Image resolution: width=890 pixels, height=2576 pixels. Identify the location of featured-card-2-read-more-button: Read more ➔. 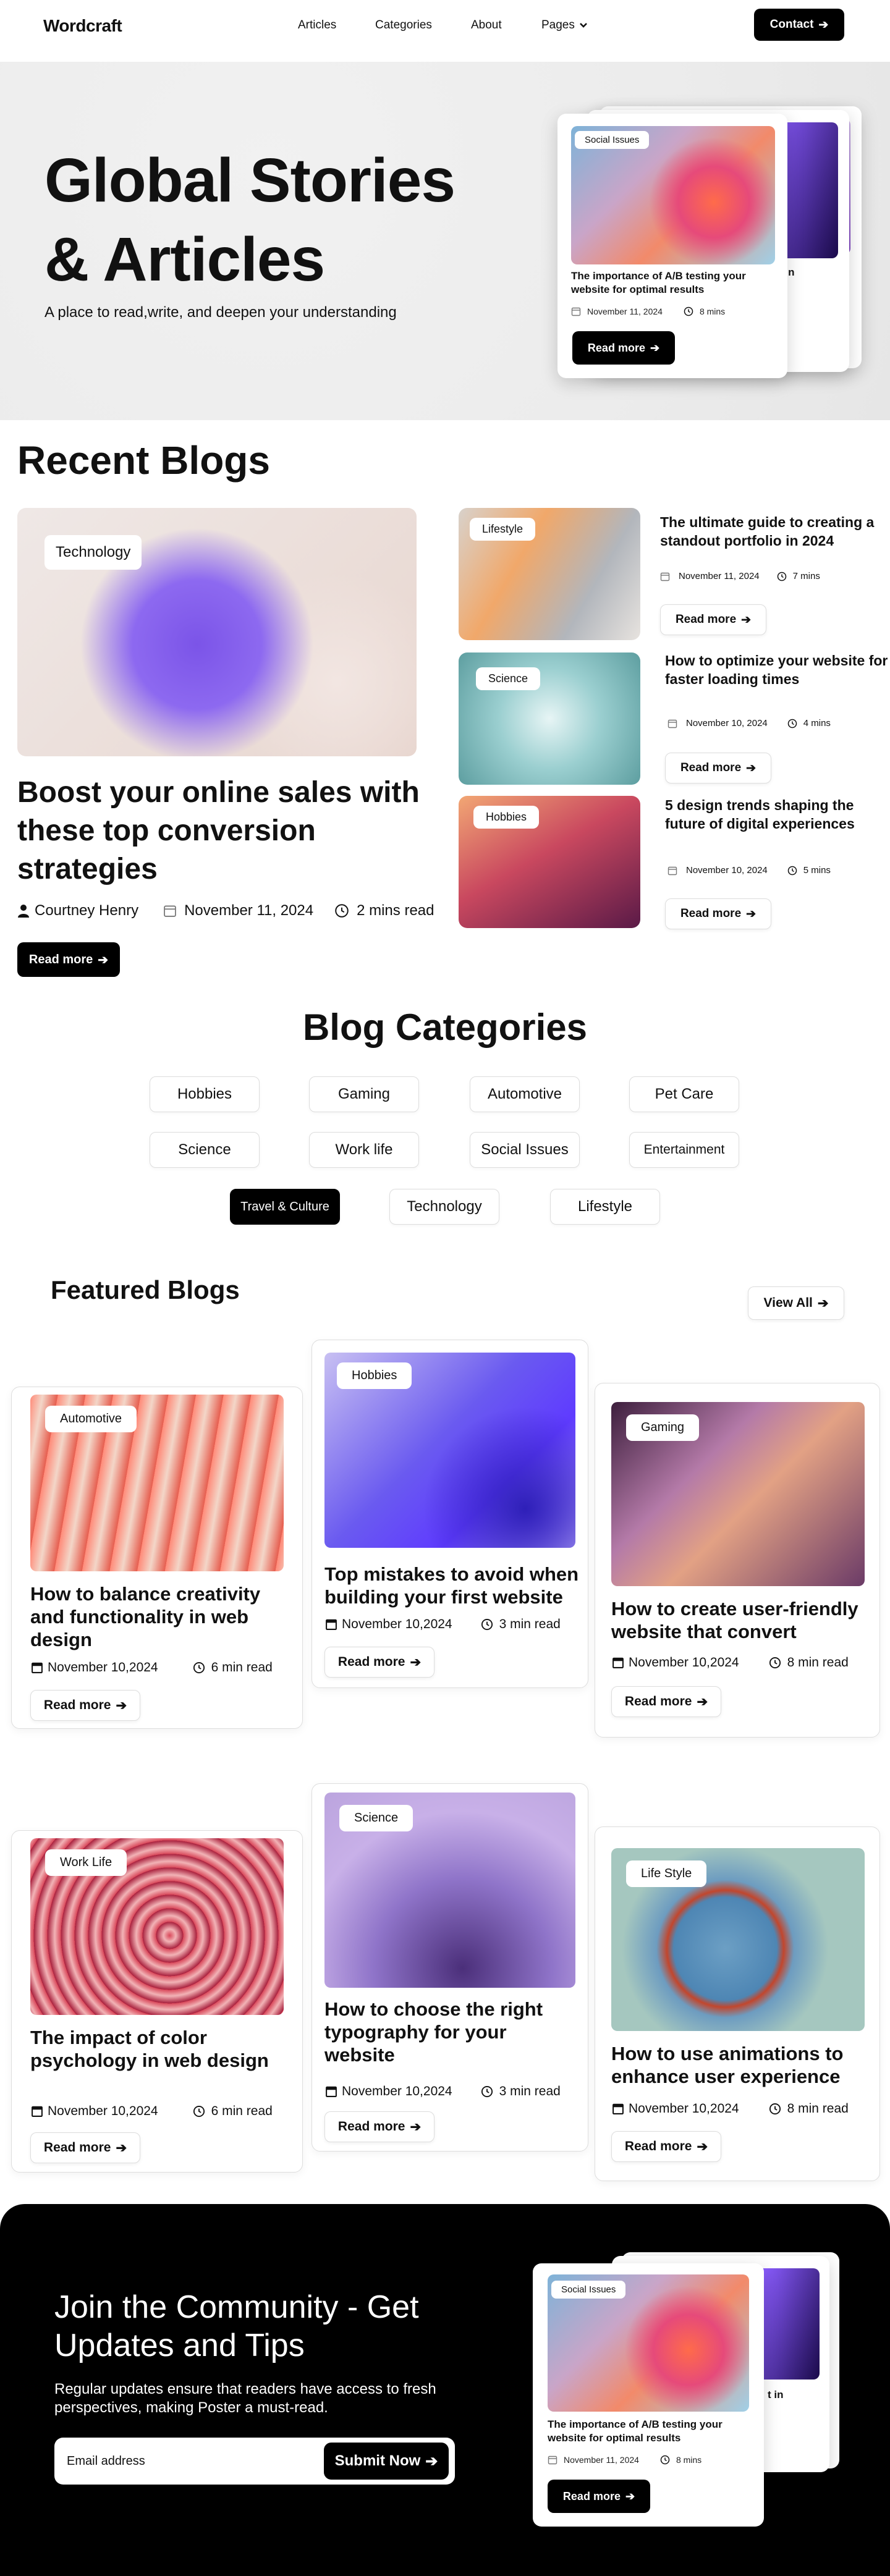
(379, 1662).